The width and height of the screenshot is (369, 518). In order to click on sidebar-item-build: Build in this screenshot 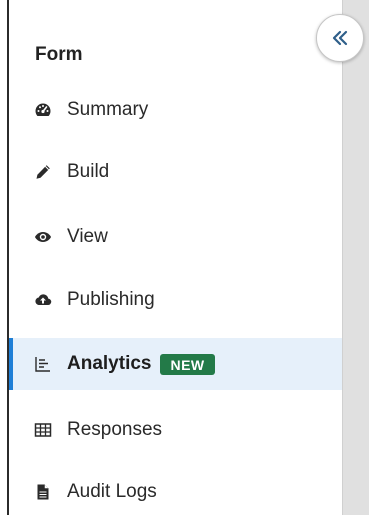, I will do `click(175, 172)`.